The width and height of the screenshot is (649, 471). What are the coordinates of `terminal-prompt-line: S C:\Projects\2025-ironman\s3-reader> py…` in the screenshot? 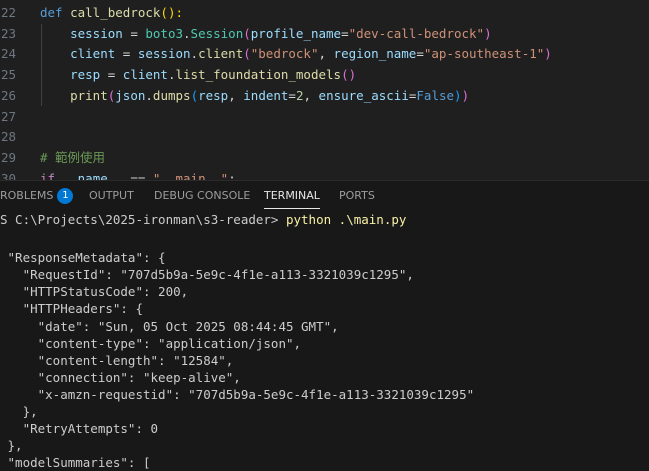 It's located at (203, 219).